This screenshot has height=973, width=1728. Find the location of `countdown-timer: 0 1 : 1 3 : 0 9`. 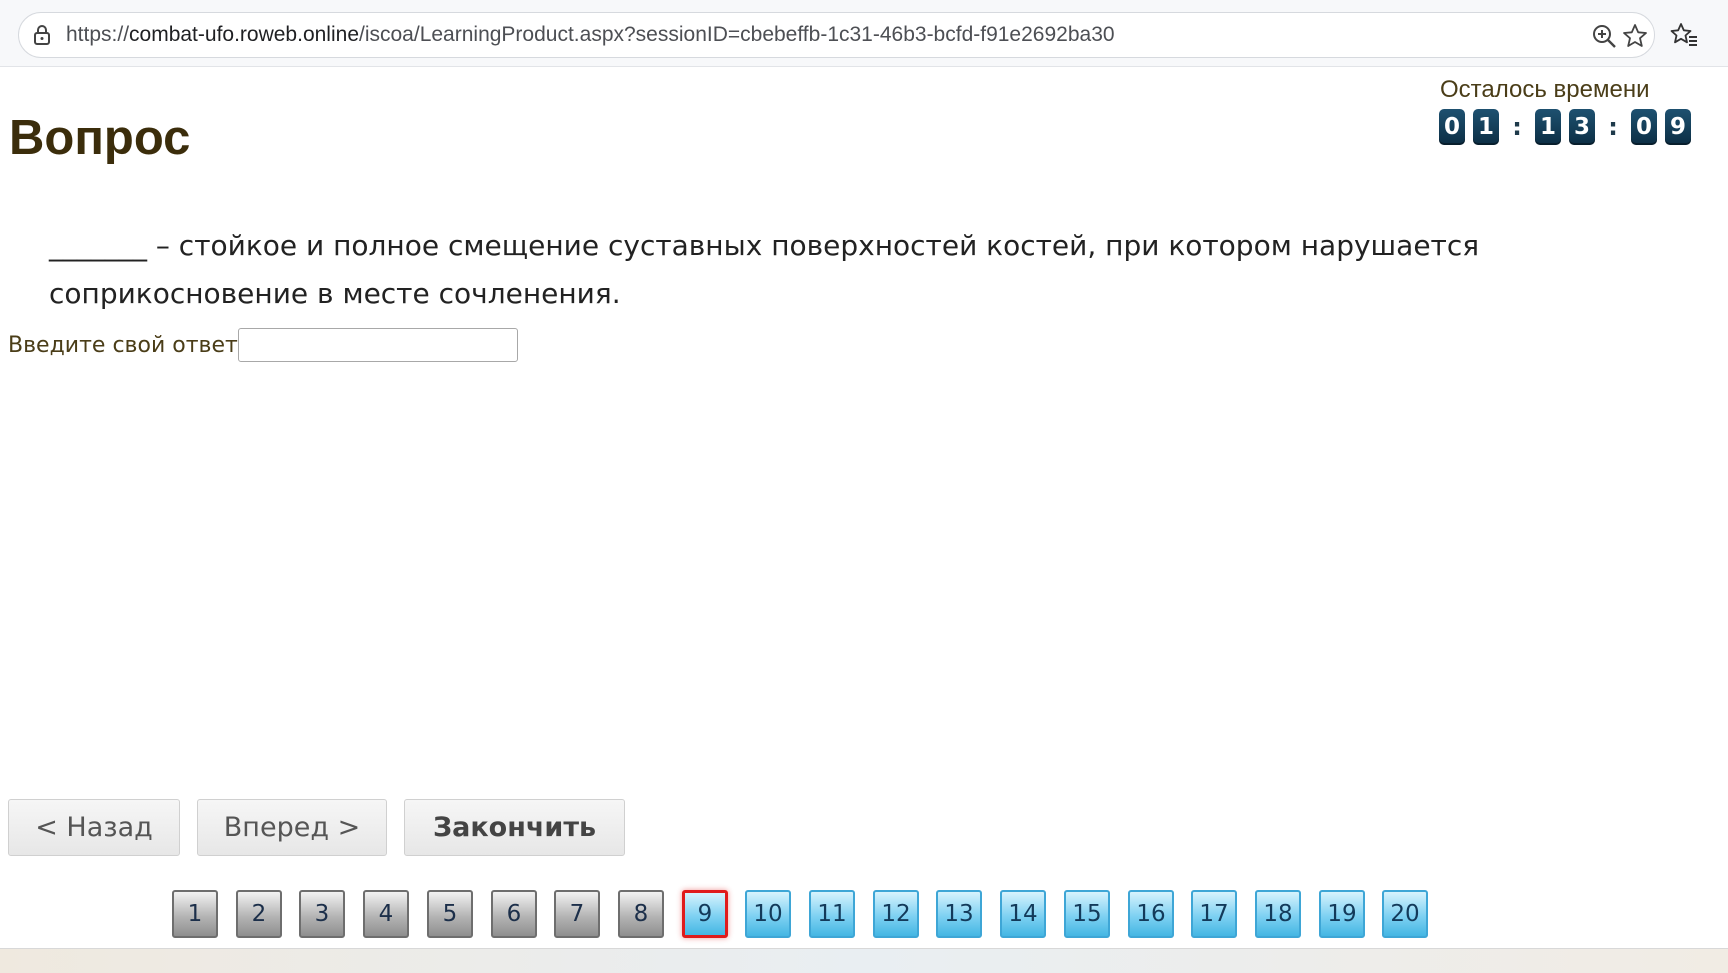

countdown-timer: 0 1 : 1 3 : 0 9 is located at coordinates (1569, 127).